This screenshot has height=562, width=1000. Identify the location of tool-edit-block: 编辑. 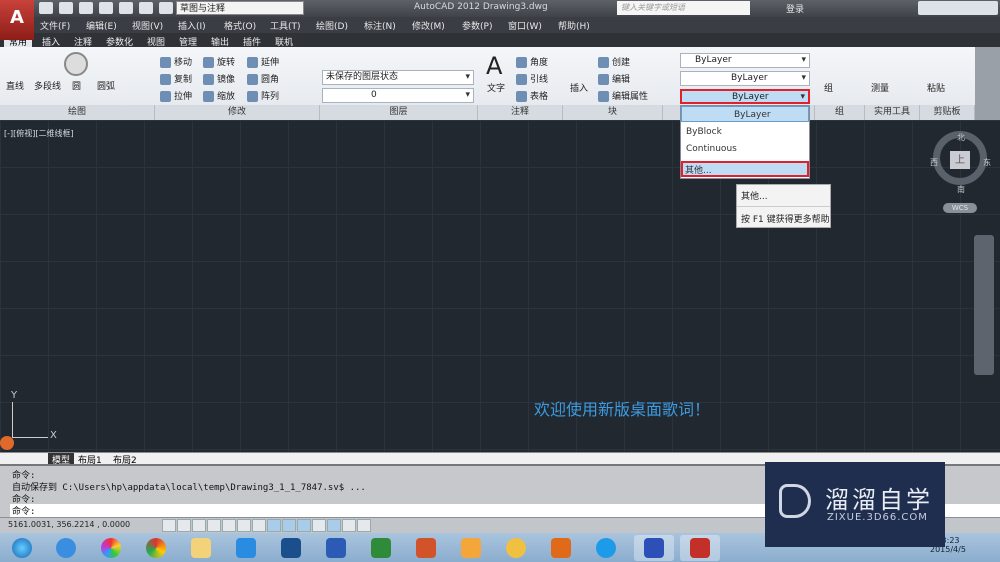
(614, 78).